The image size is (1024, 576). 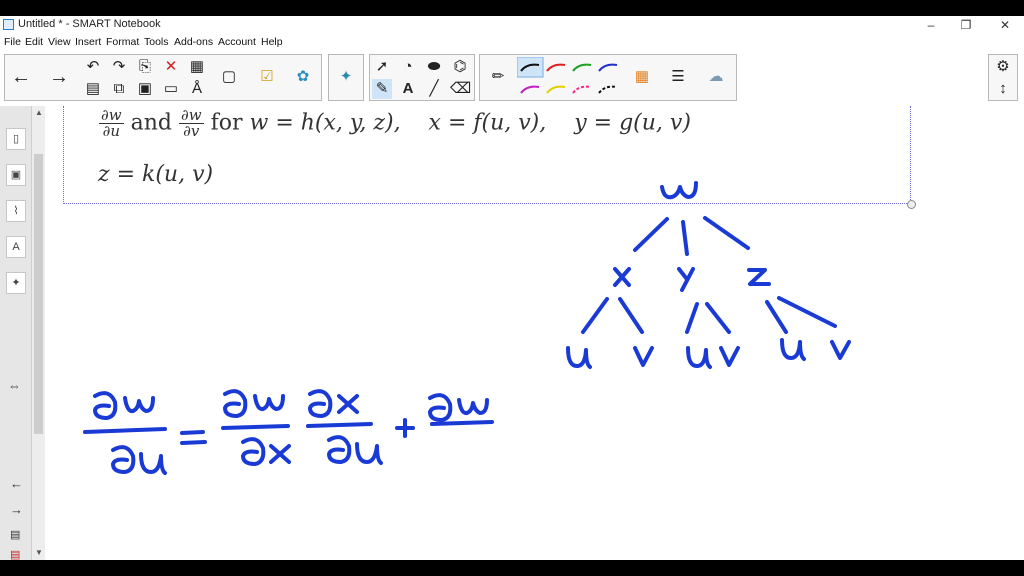 What do you see at coordinates (716, 77) in the screenshot?
I see `fill-effect-icon: ☁` at bounding box center [716, 77].